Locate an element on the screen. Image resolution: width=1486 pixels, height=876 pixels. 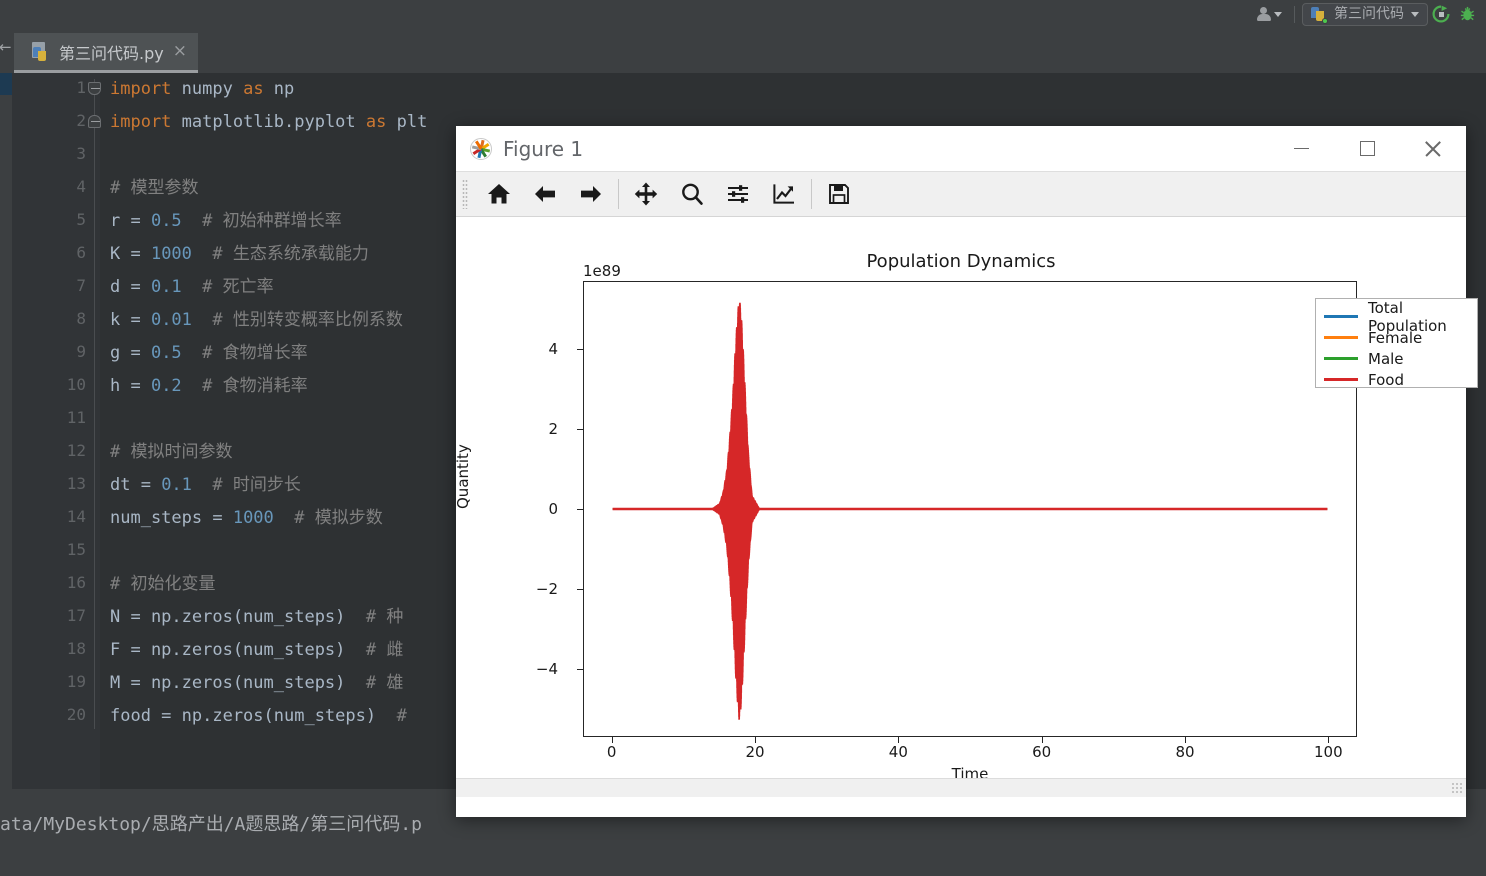
maximize-button is located at coordinates (1367, 148).